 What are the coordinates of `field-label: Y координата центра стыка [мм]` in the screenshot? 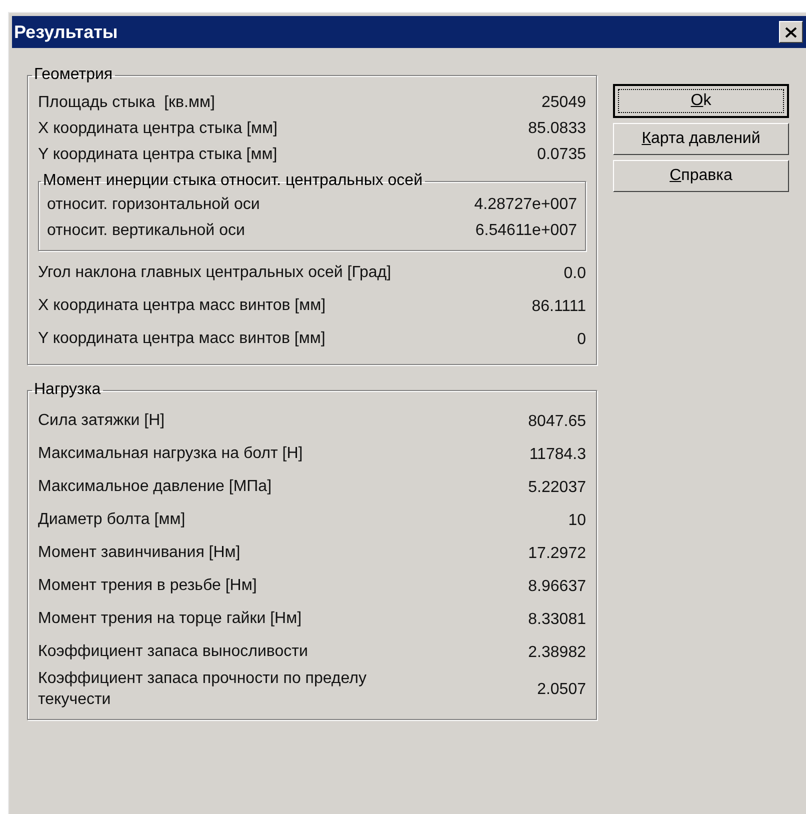 It's located at (158, 154).